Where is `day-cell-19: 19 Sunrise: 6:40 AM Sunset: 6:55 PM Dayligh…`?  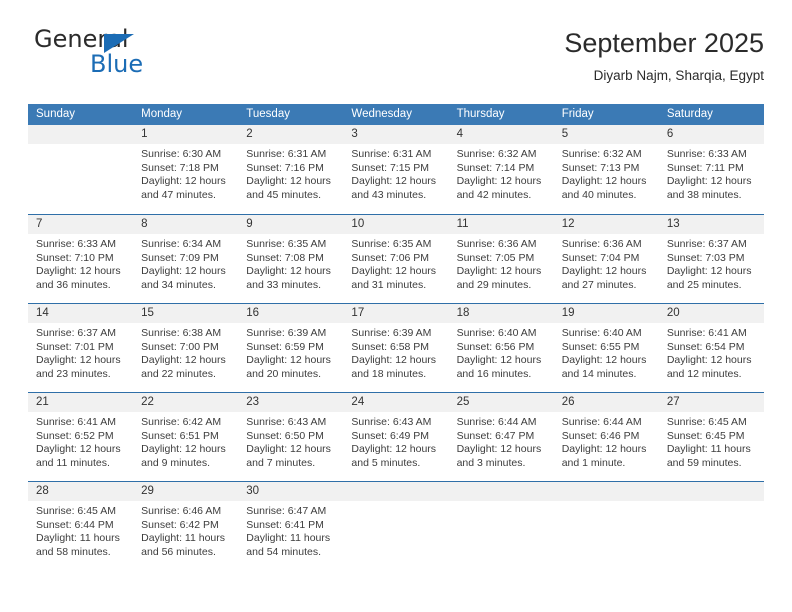
day-cell-19: 19 Sunrise: 6:40 AM Sunset: 6:55 PM Dayligh… is located at coordinates (606, 348).